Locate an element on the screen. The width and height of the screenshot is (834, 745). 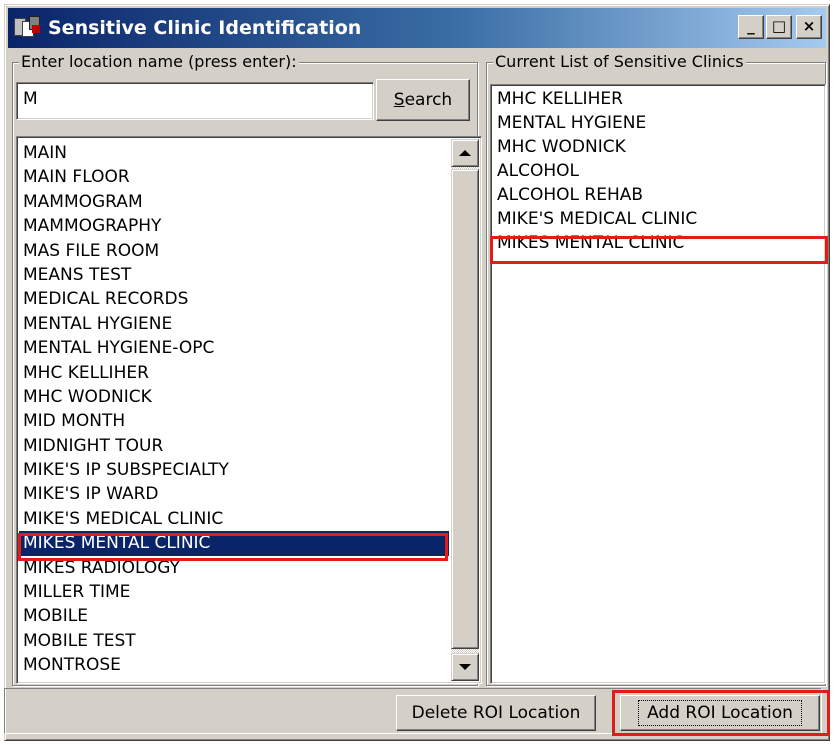
sensitive-clinic-item: MENTAL HYGIENE is located at coordinates (658, 123).